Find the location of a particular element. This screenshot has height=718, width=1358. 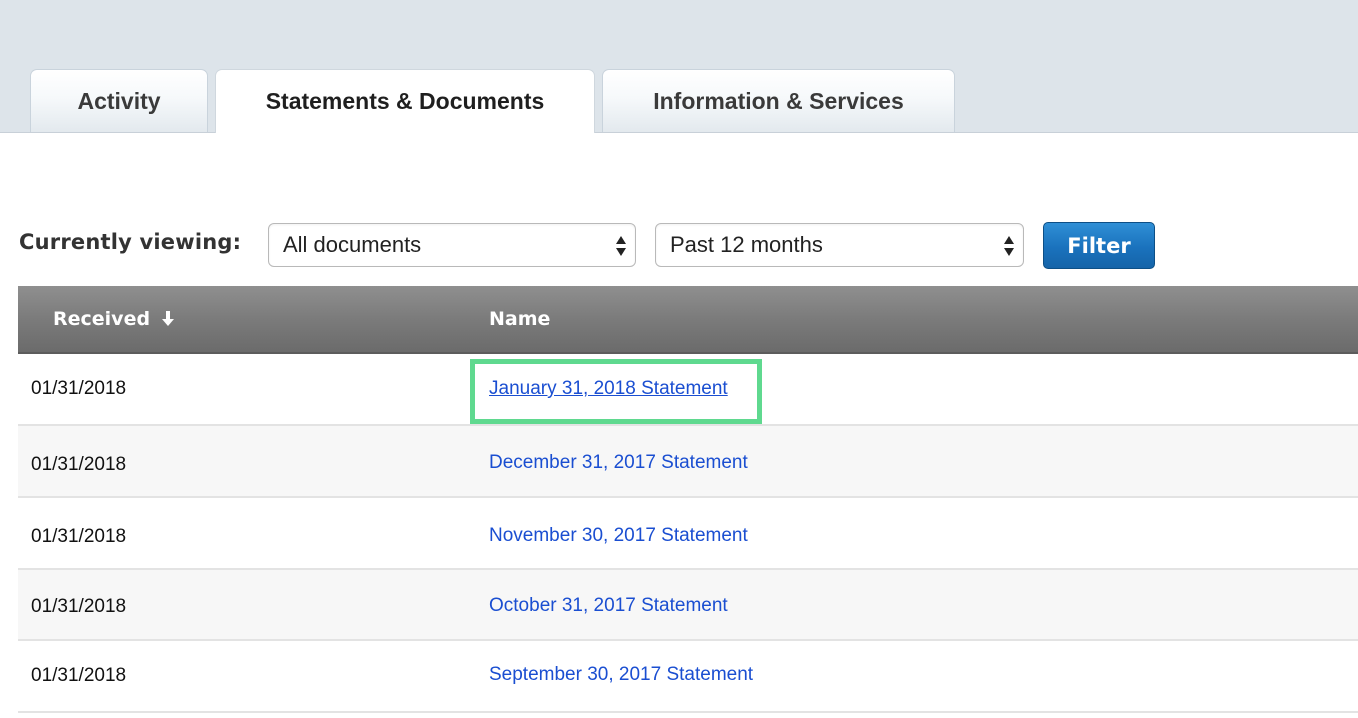

column-header-name: Name is located at coordinates (519, 319).